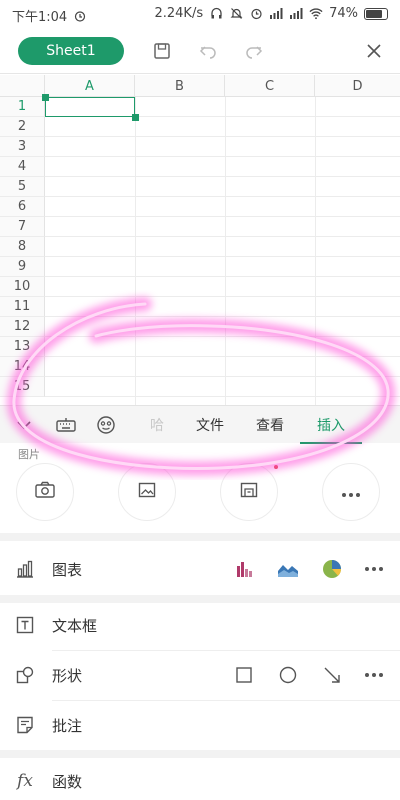 Image resolution: width=400 pixels, height=800 pixels. I want to click on row-header: 3, so click(22, 147).